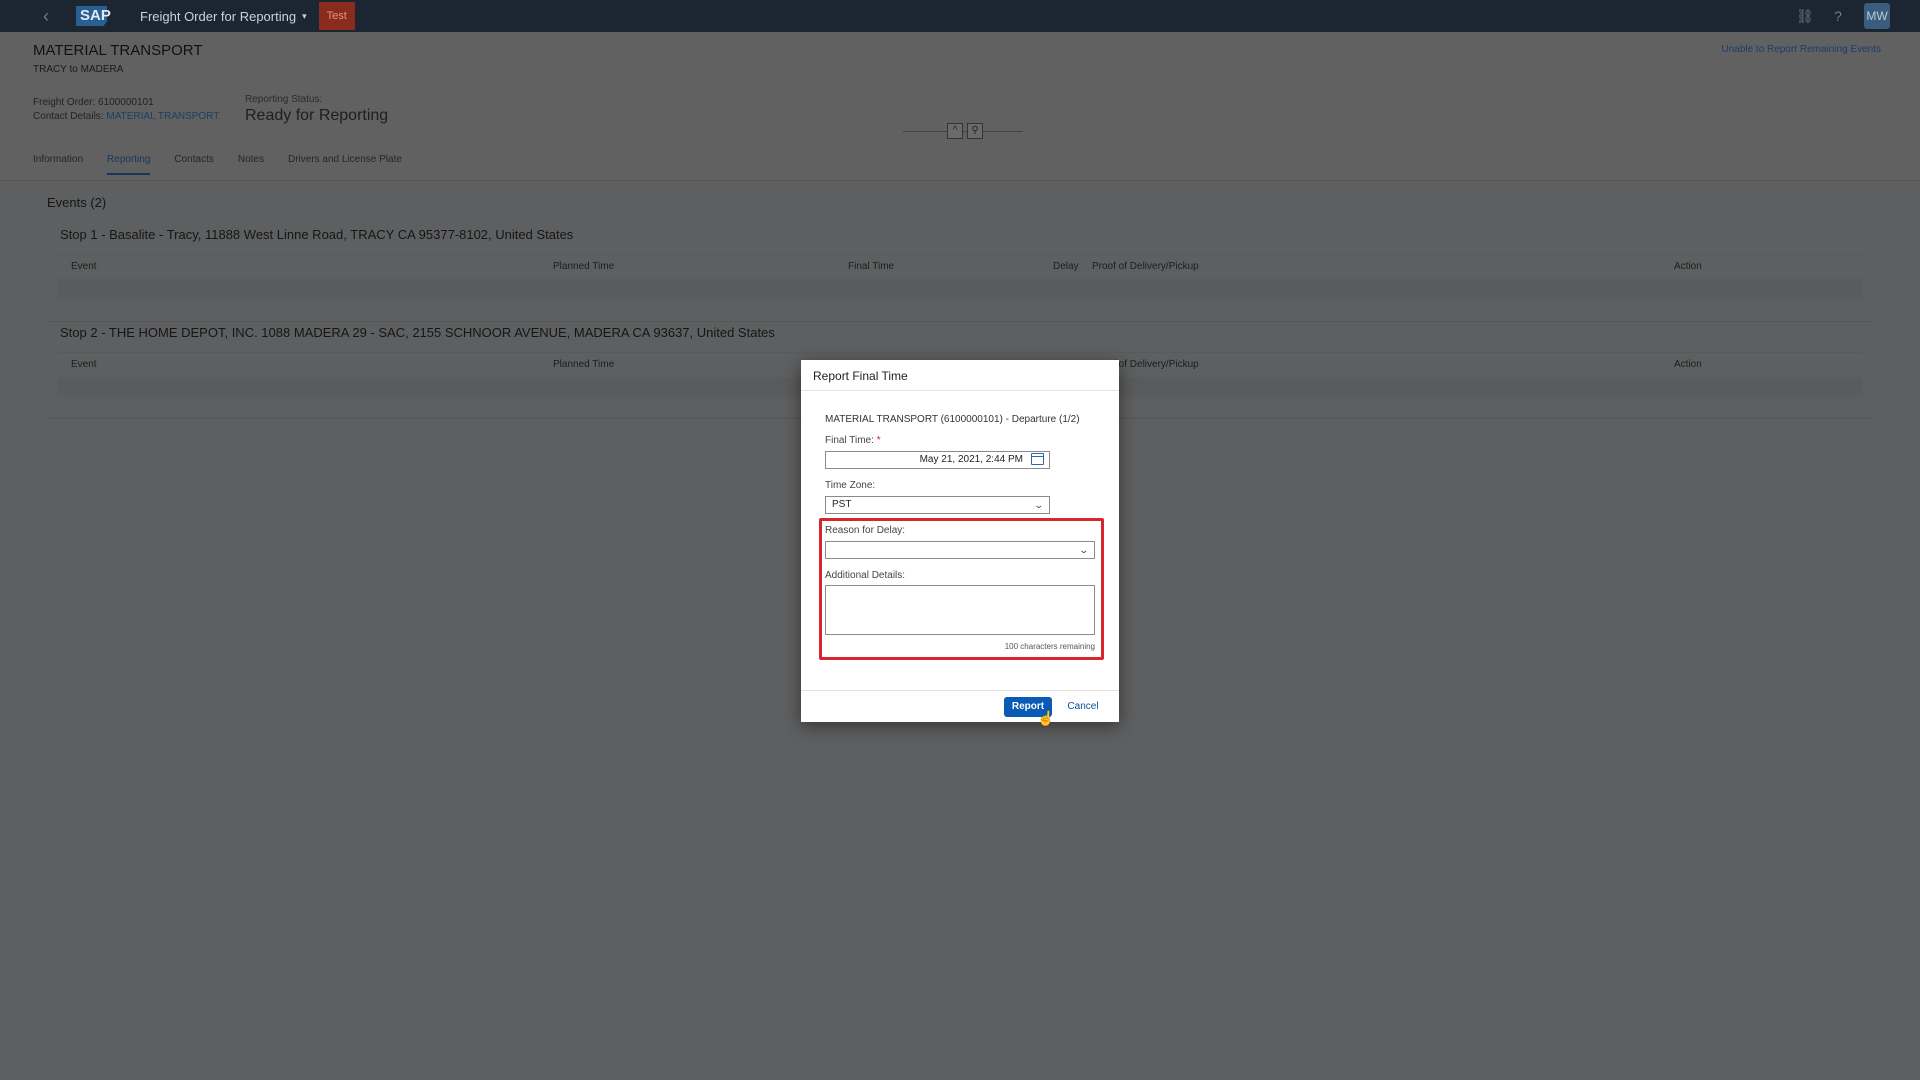 This screenshot has width=1920, height=1080. What do you see at coordinates (193, 164) in the screenshot?
I see `tab-contacts: Contacts` at bounding box center [193, 164].